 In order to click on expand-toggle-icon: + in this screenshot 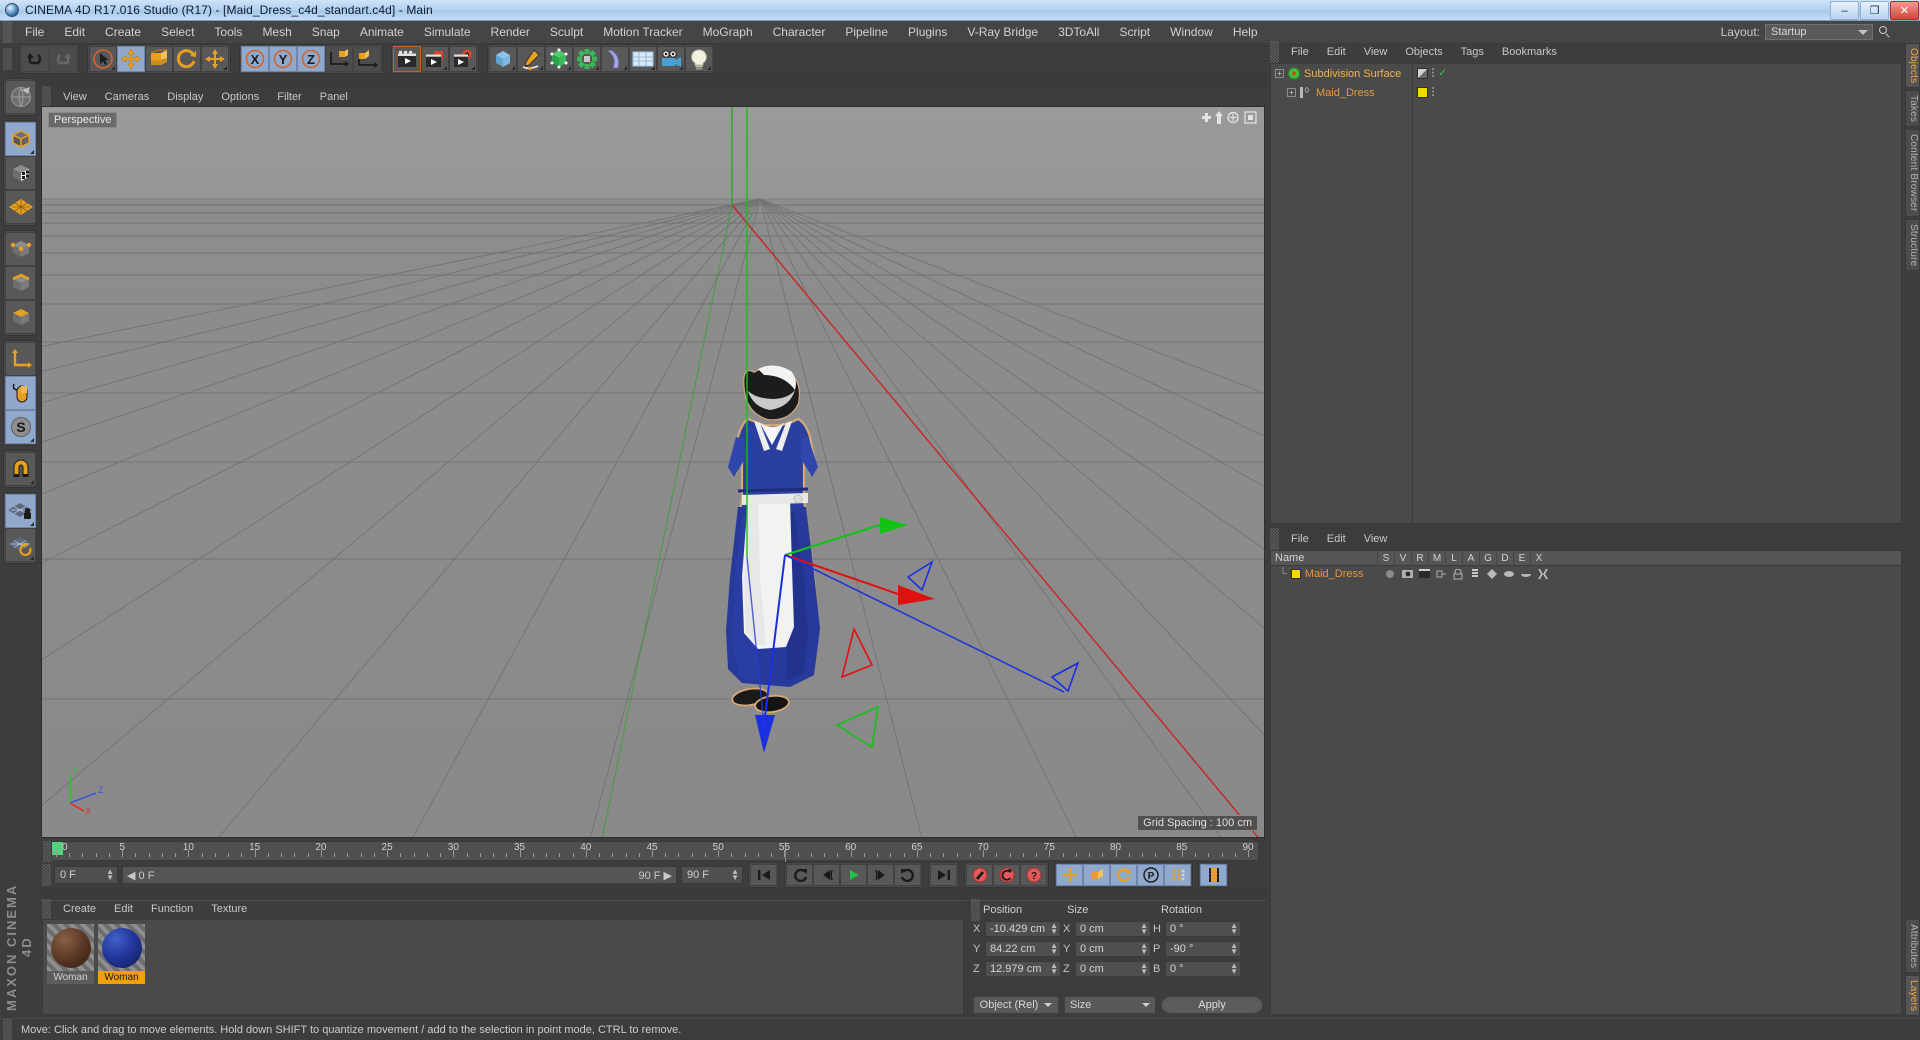, I will do `click(1279, 73)`.